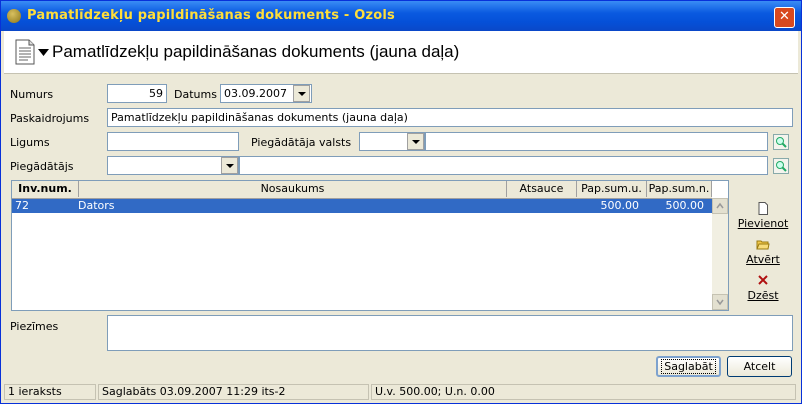  I want to click on scroll-up-button, so click(720, 206).